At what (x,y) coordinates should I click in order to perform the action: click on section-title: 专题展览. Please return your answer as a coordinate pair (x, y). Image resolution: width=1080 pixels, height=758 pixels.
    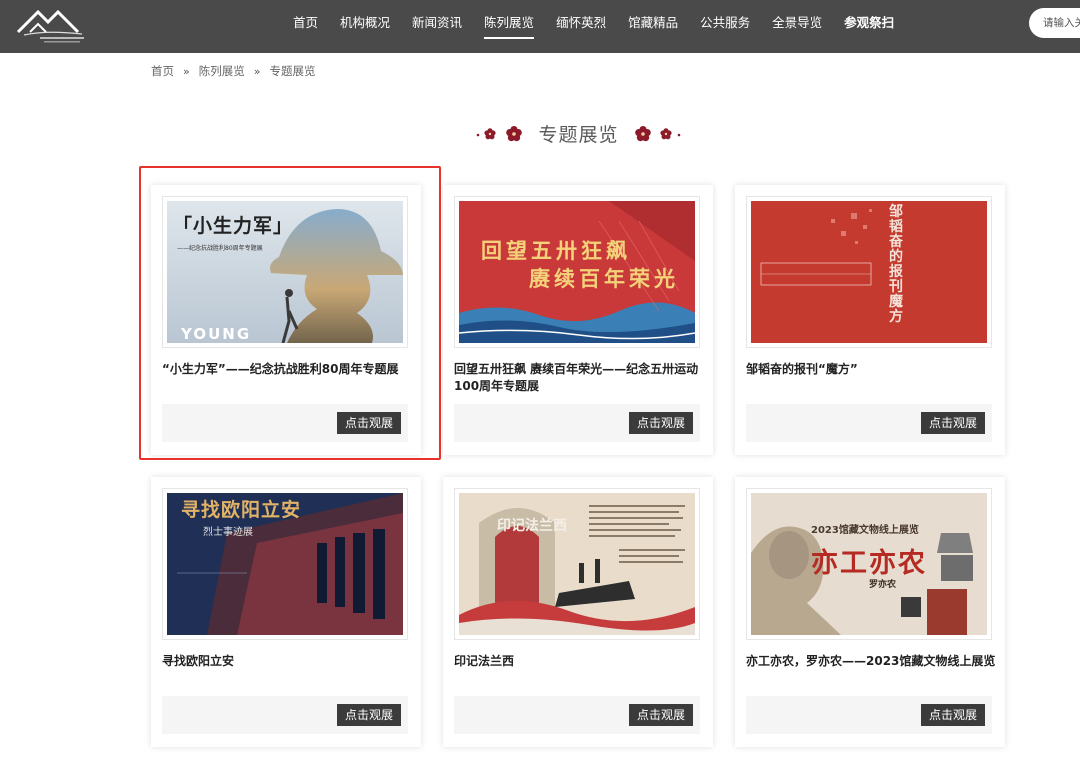
    Looking at the image, I should click on (578, 135).